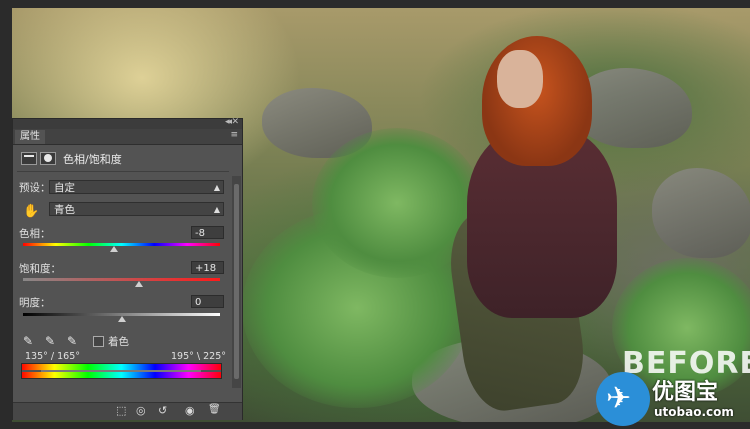  I want to click on channel-select: 青色 ▲, so click(136, 209).